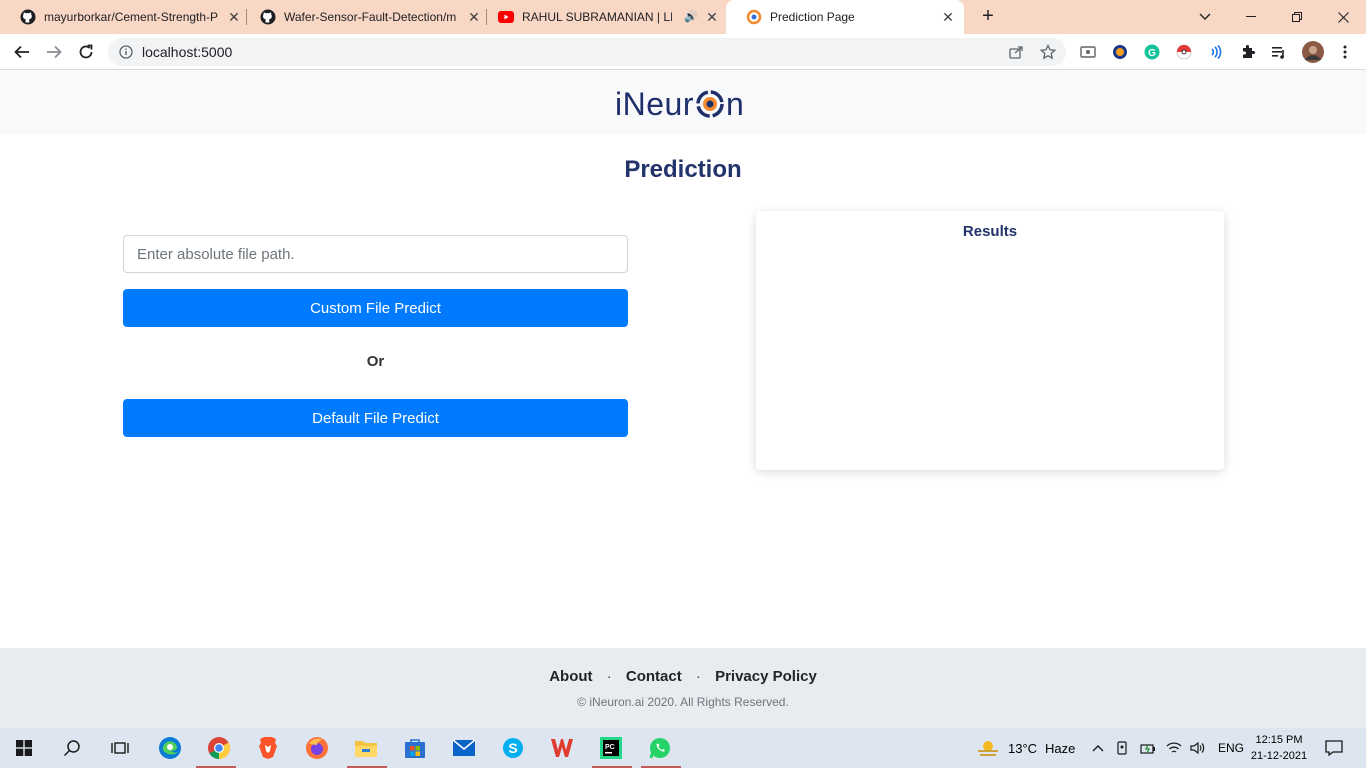  What do you see at coordinates (1088, 52) in the screenshot?
I see `media-extension-icon` at bounding box center [1088, 52].